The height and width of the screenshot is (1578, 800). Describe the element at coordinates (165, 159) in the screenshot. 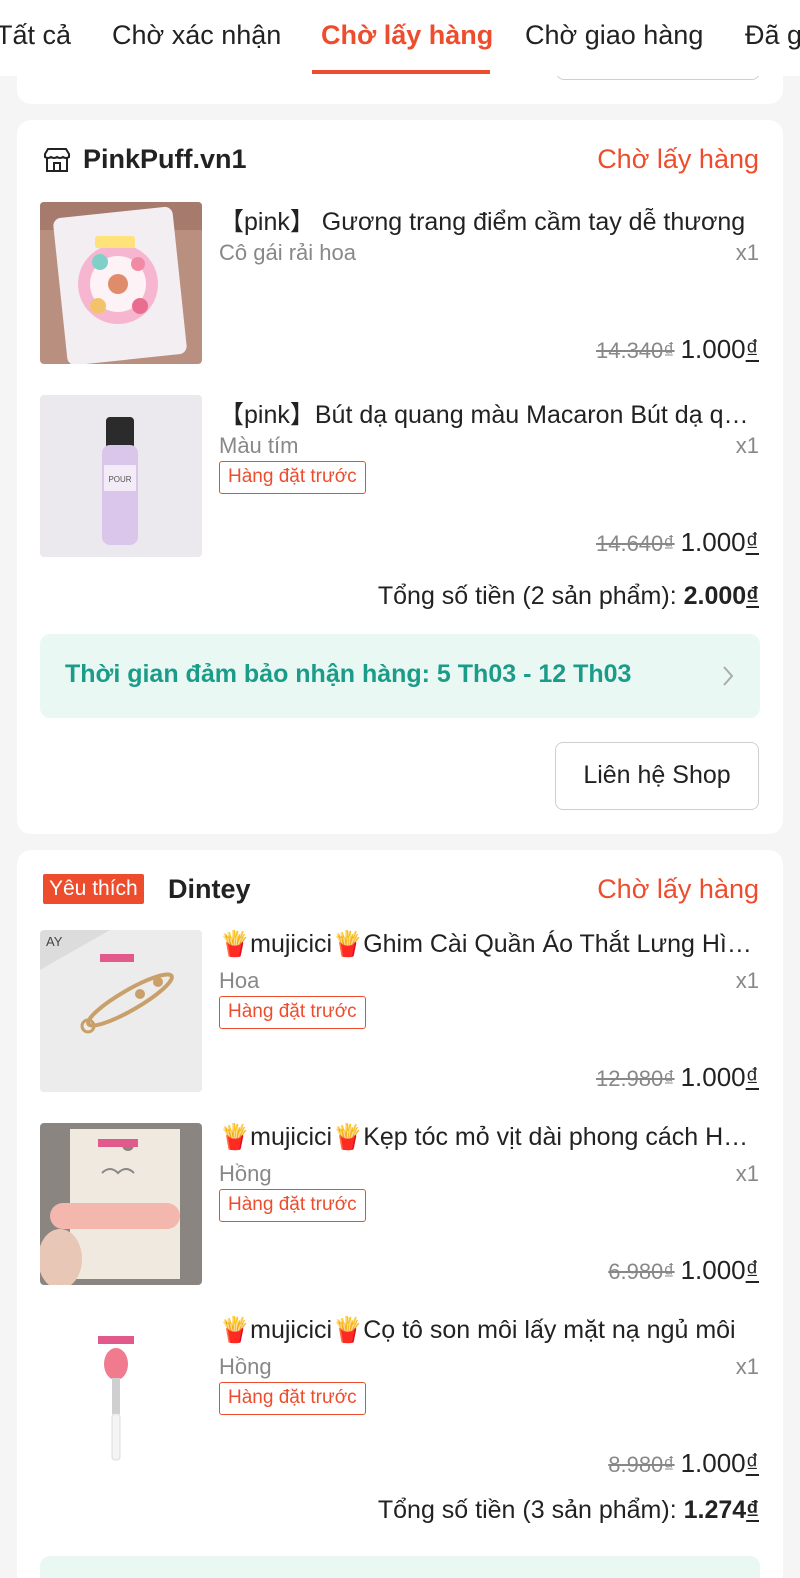

I see `shop-name: PinkPuff.vn1` at that location.